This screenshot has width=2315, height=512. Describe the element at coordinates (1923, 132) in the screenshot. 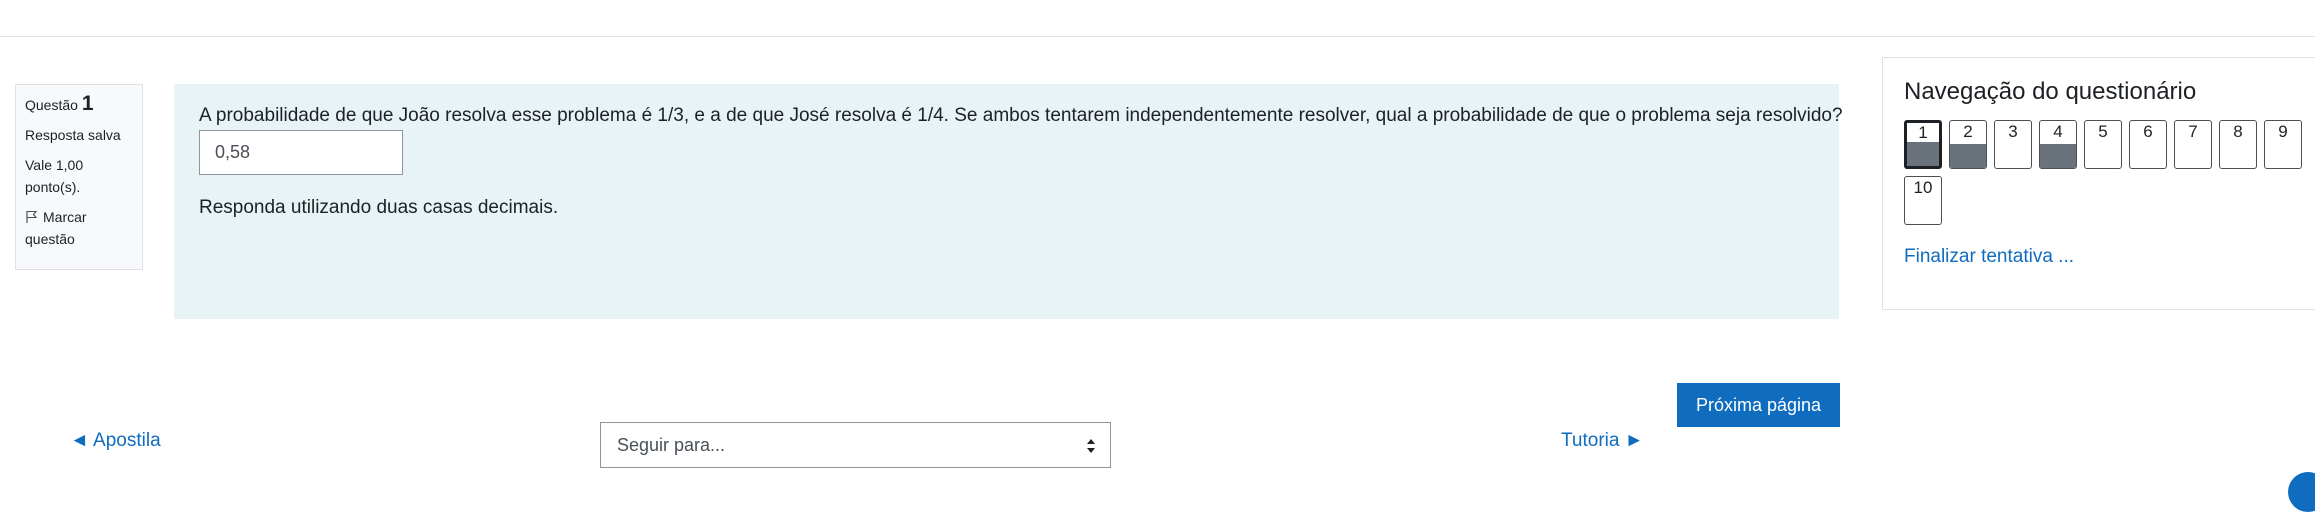

I see `quiz-nav-button-label: 1` at that location.